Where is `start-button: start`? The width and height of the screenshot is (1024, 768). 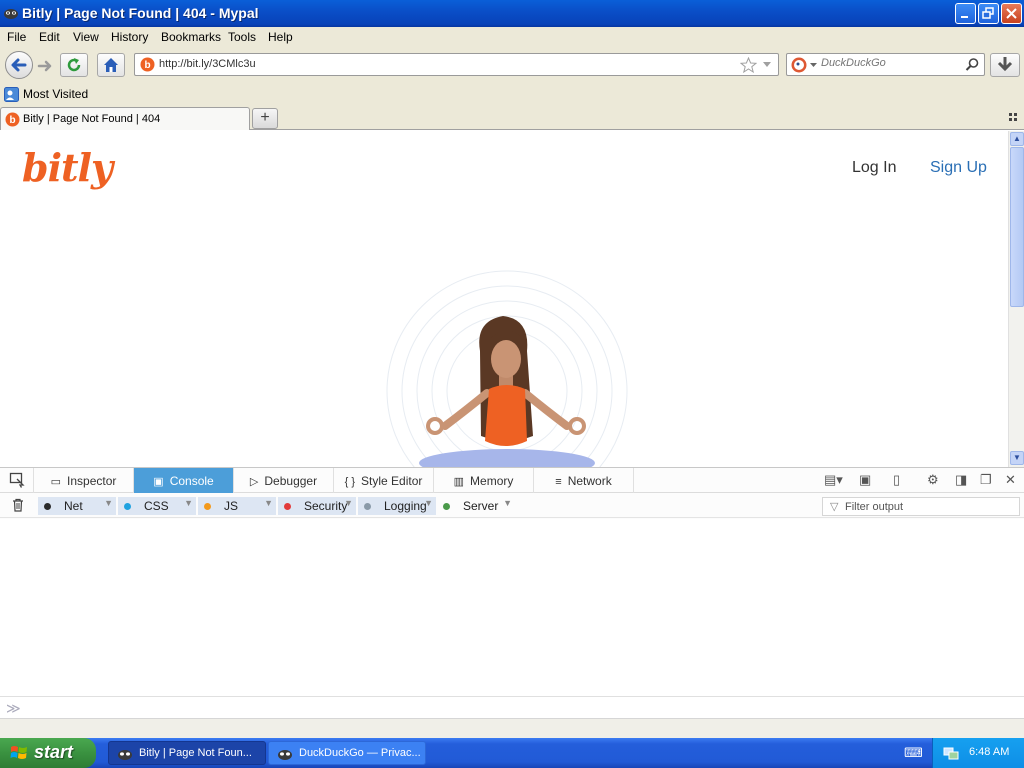
start-button: start is located at coordinates (48, 753).